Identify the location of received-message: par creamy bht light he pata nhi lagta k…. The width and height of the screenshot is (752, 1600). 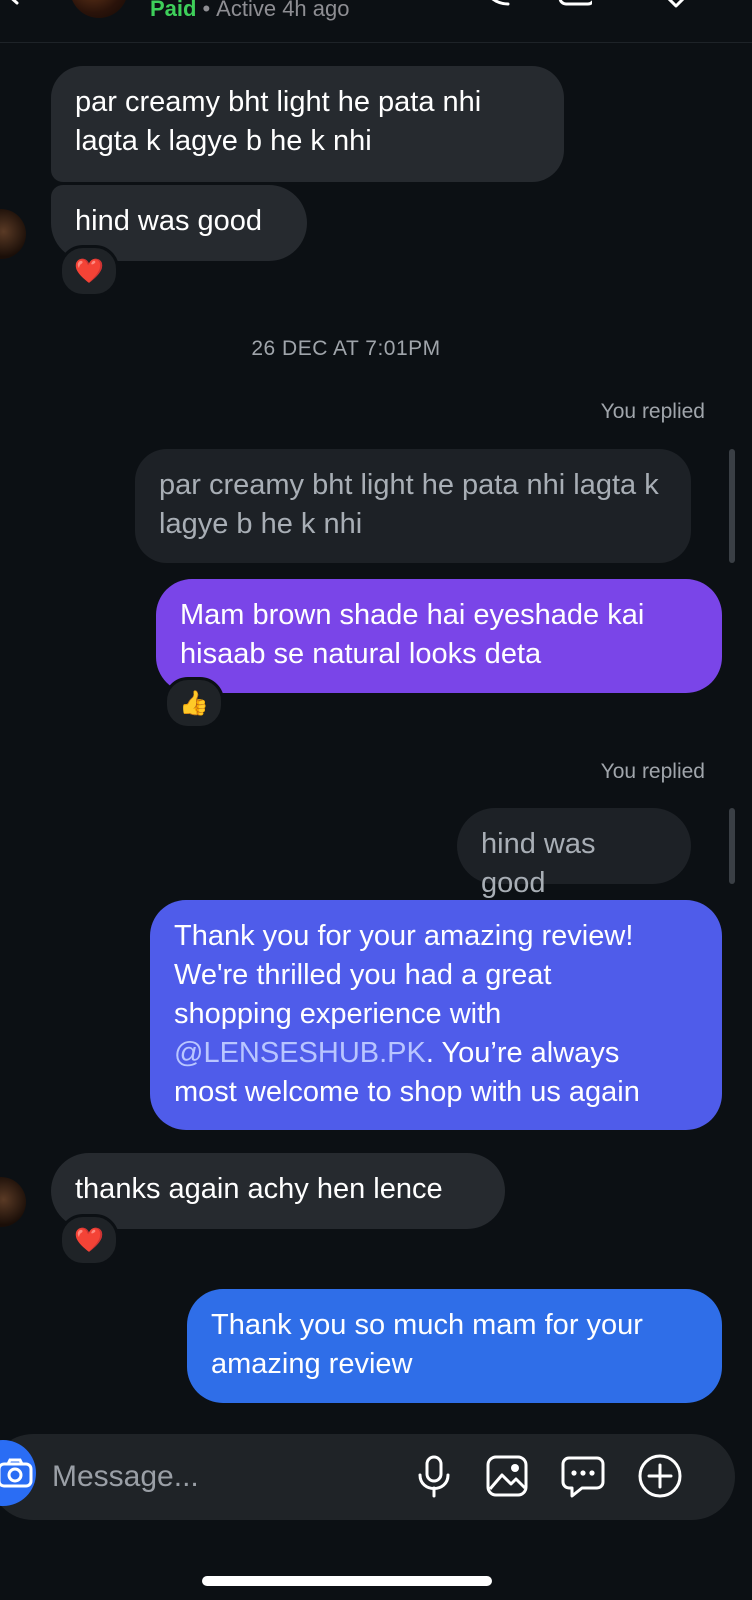
(307, 124).